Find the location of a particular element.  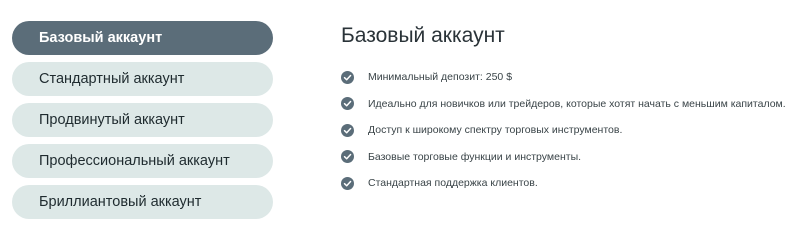

feature-text: Стандартная поддержка клиентов. is located at coordinates (453, 183).